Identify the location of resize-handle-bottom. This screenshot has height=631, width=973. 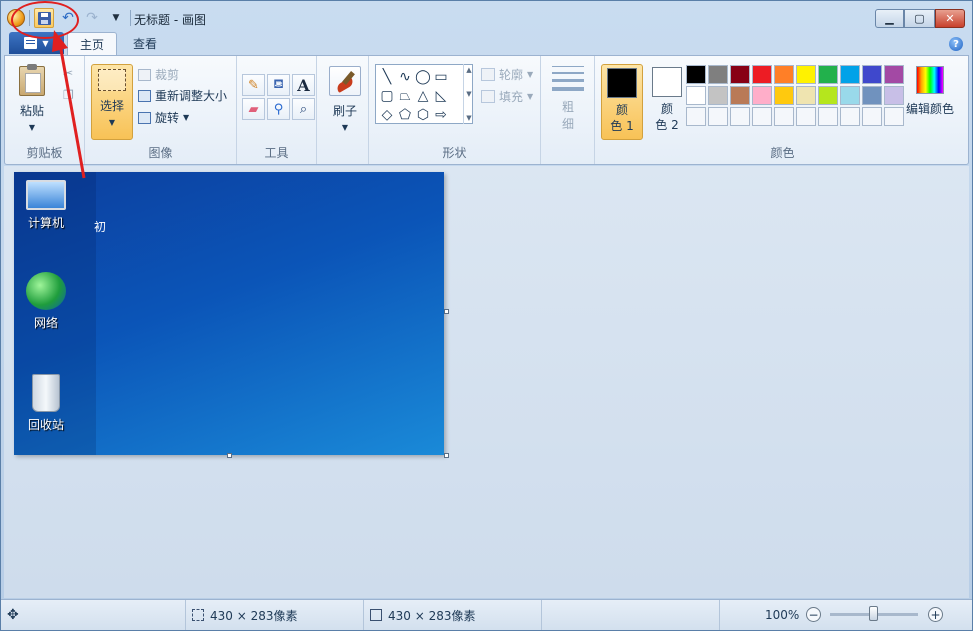
(229, 455).